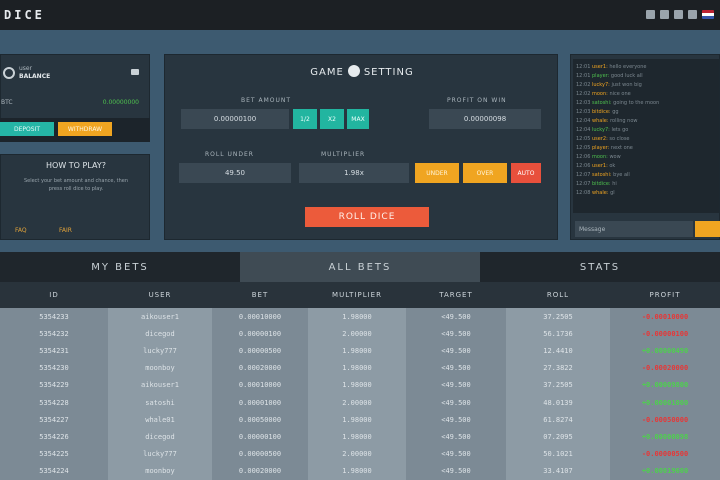  What do you see at coordinates (135, 72) in the screenshot?
I see `user-settings-icon` at bounding box center [135, 72].